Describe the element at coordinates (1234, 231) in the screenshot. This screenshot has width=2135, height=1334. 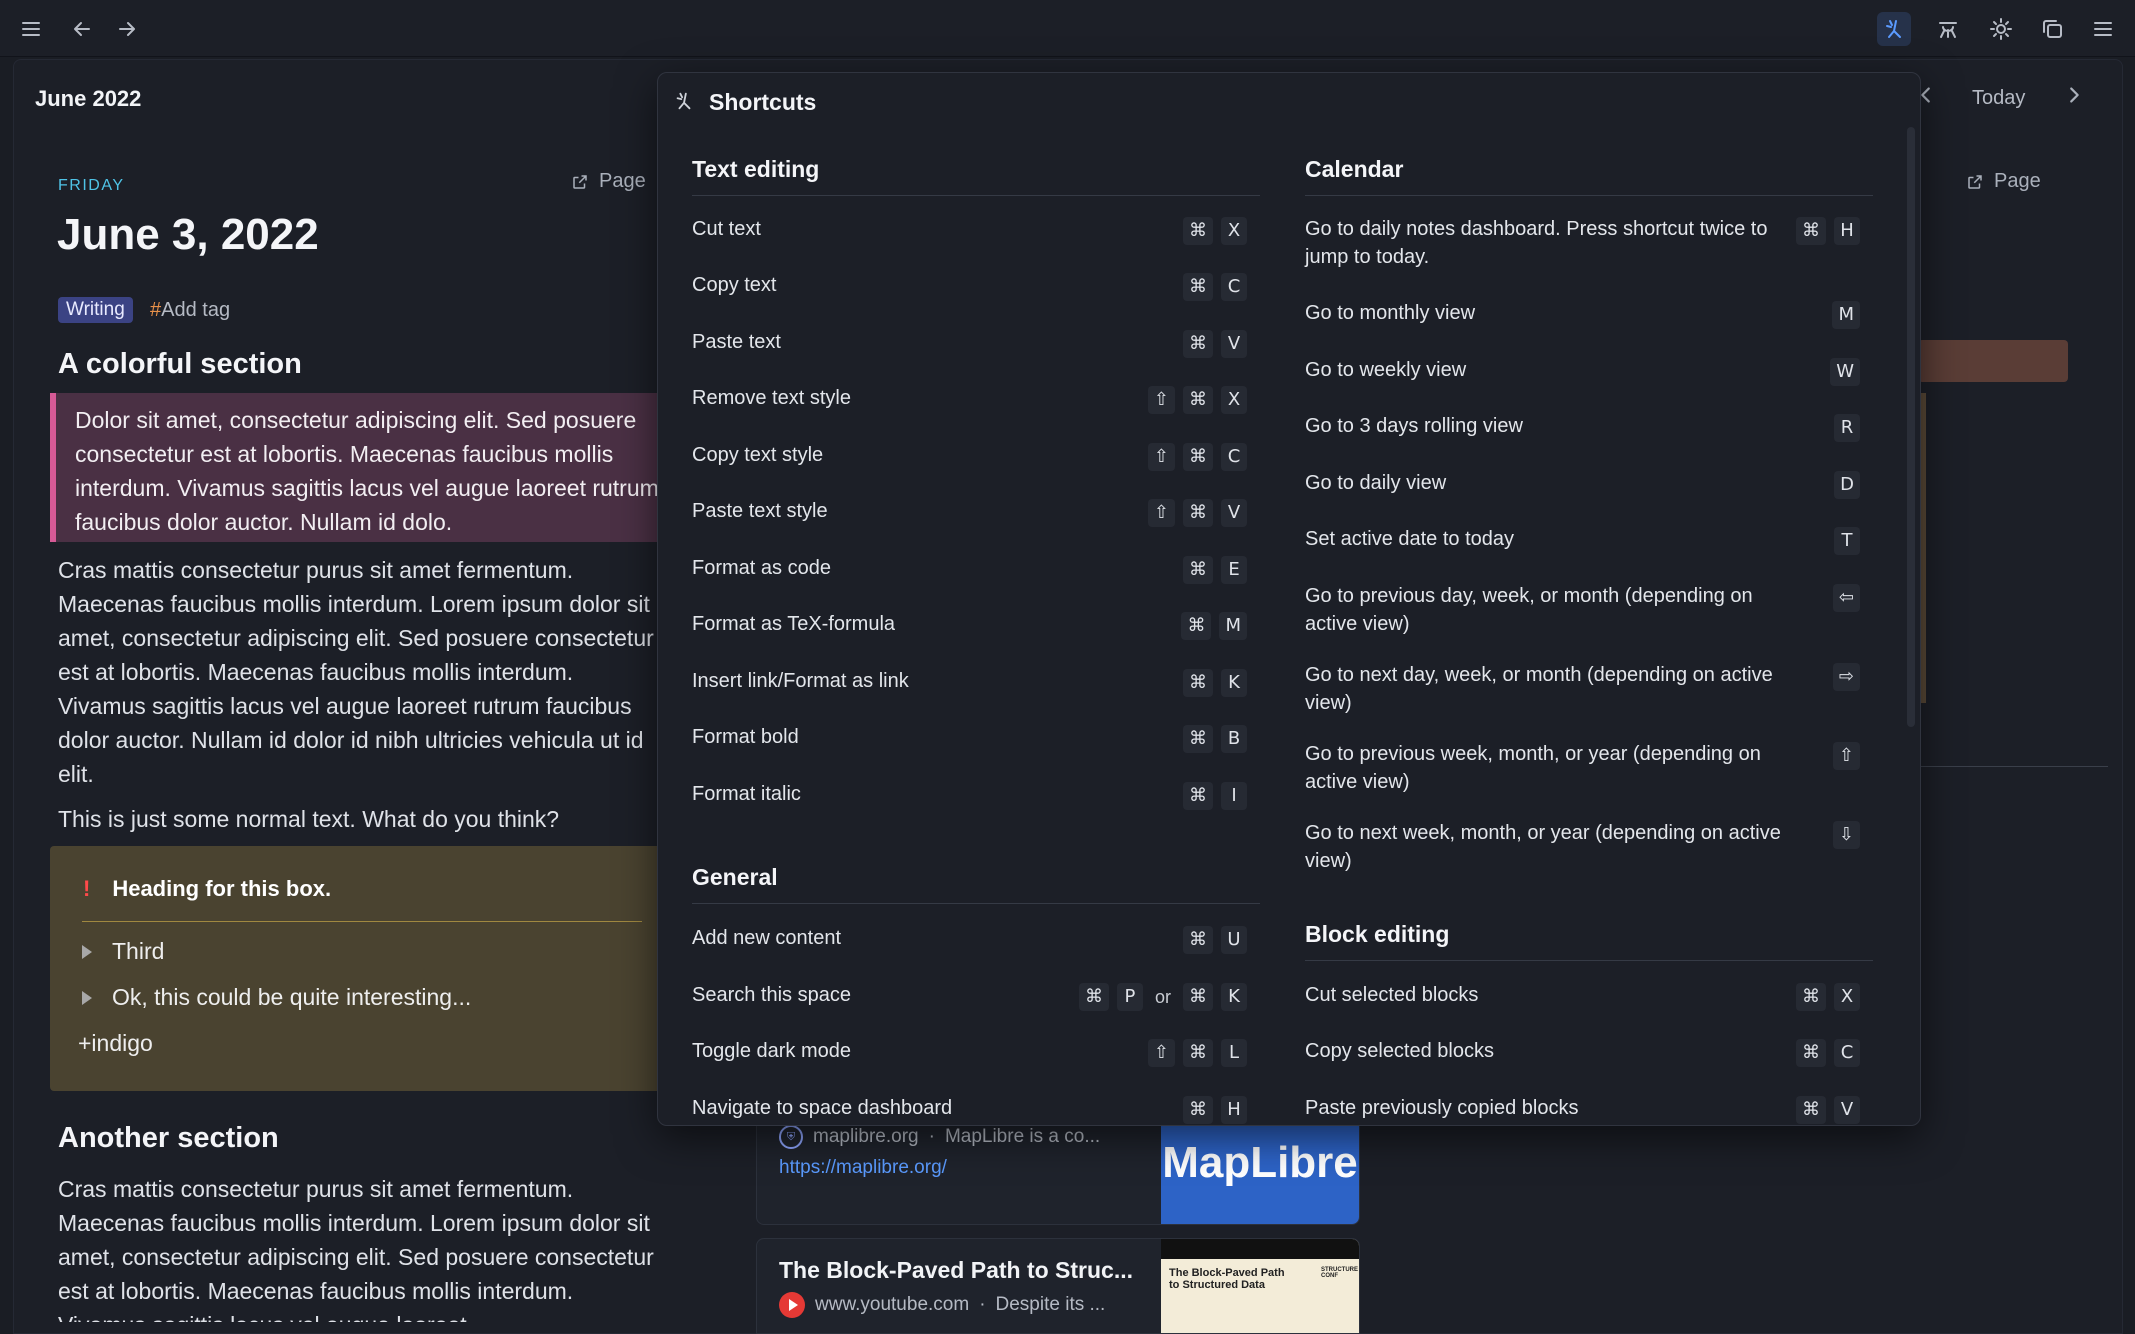
I see `key-cap: X` at that location.